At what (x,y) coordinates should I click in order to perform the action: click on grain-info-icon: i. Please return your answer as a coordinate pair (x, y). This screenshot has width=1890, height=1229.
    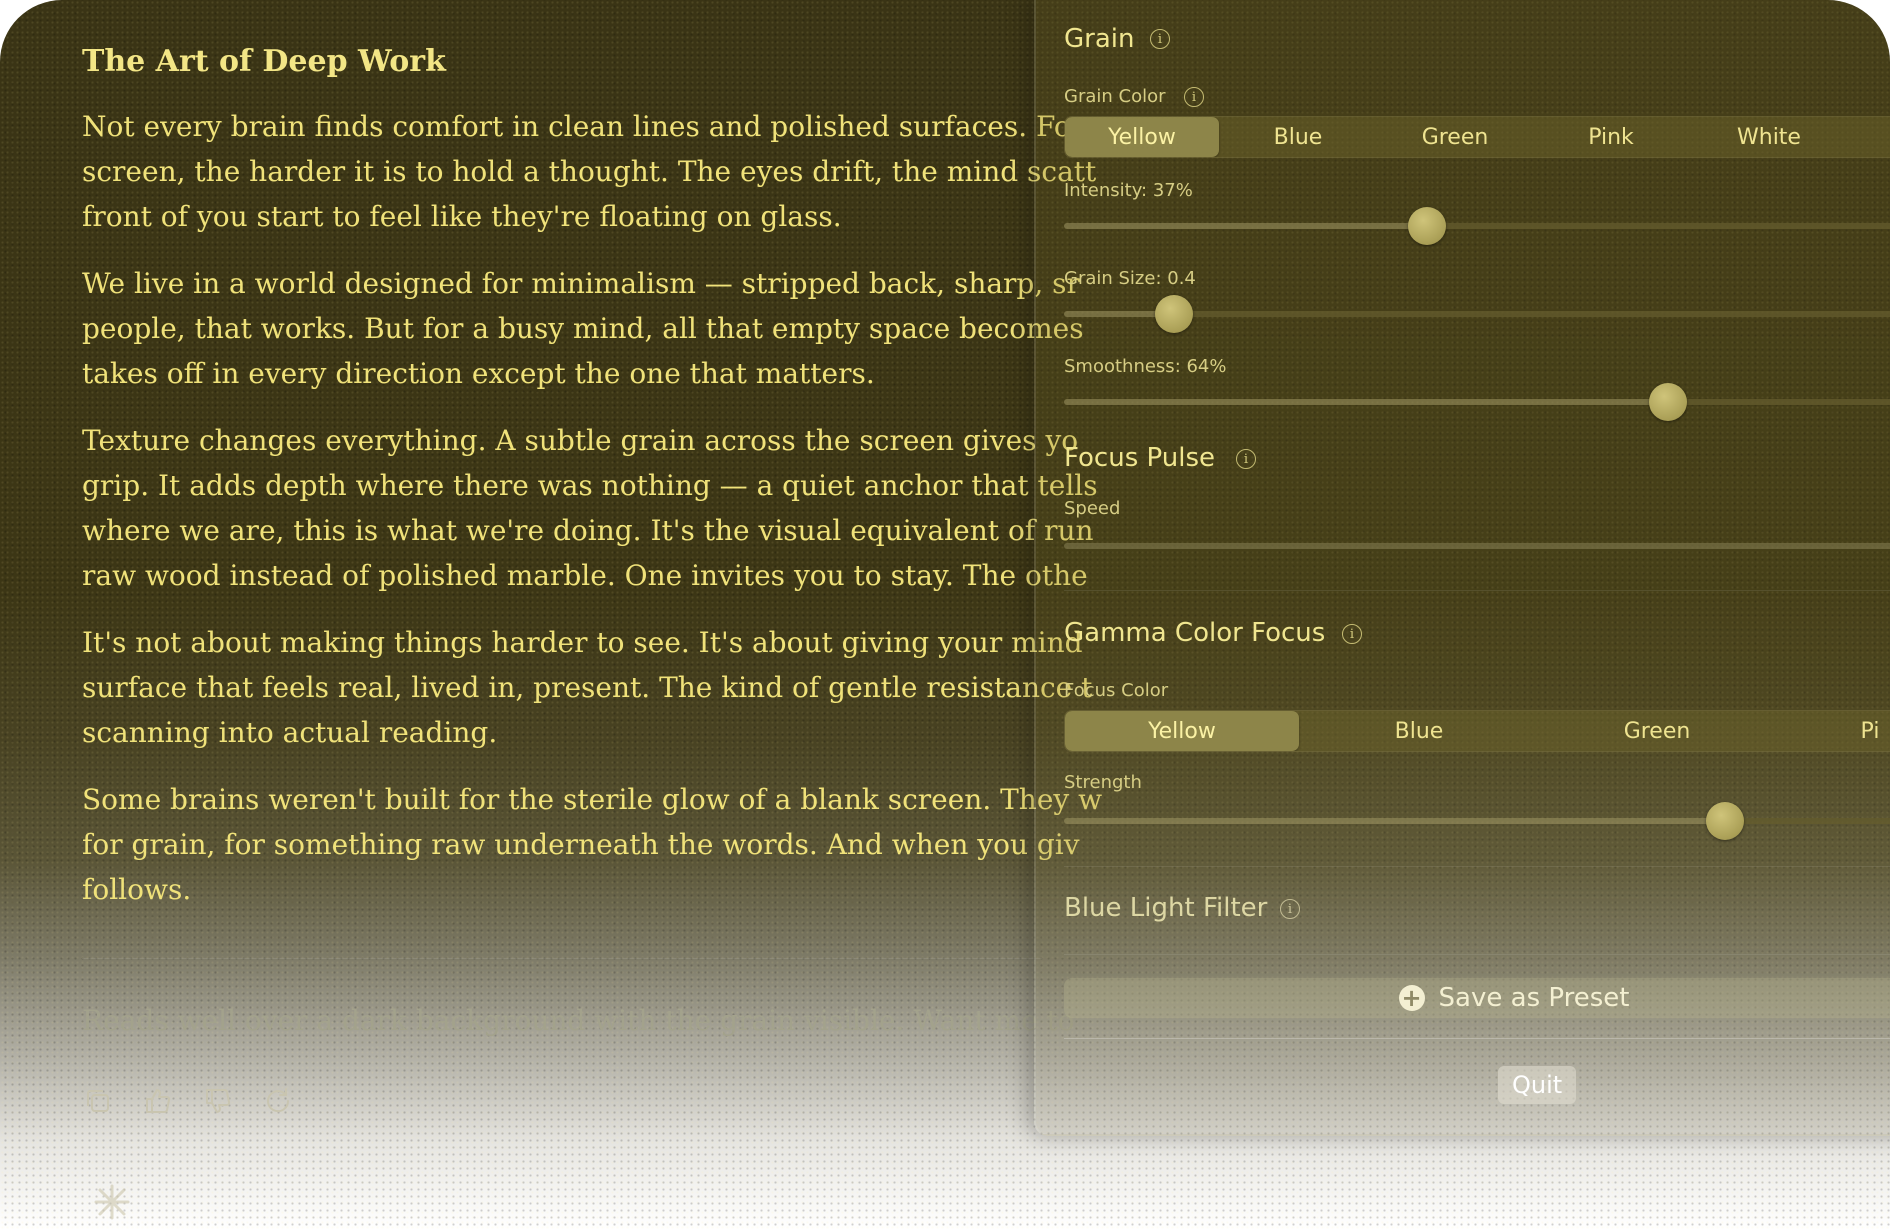
    Looking at the image, I should click on (1160, 39).